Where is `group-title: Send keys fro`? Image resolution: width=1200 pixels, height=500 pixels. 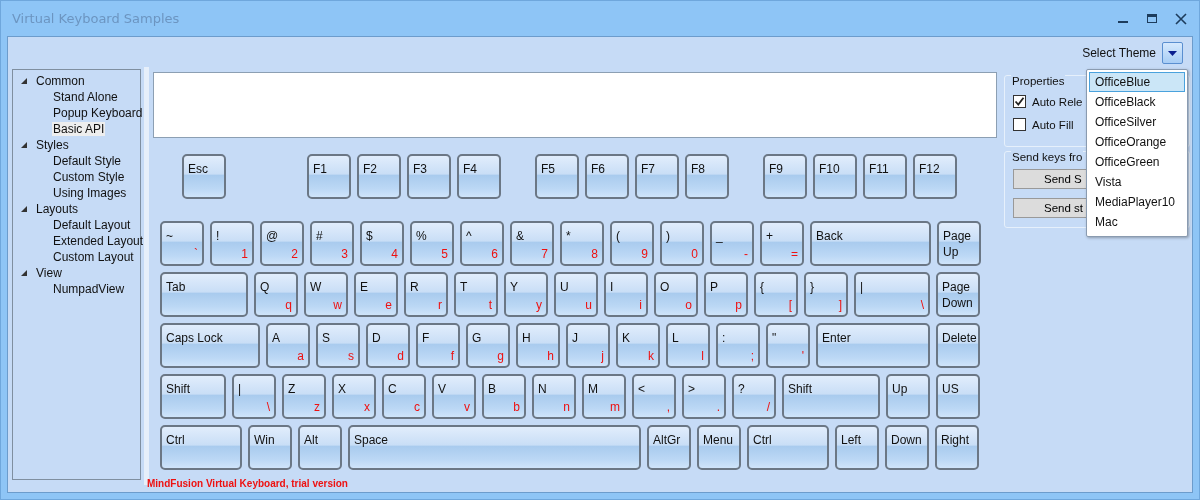 group-title: Send keys fro is located at coordinates (1047, 157).